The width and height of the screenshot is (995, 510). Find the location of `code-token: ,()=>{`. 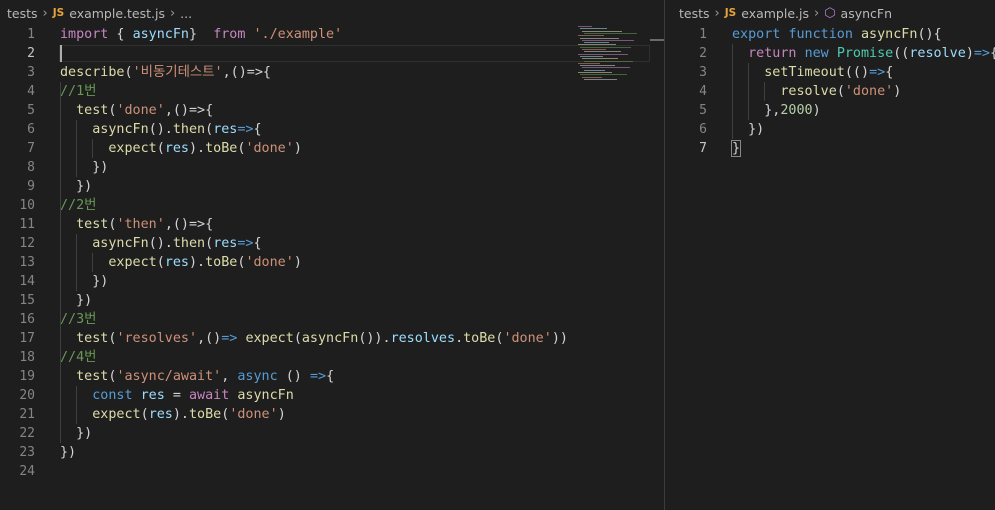

code-token: ,()=>{ is located at coordinates (189, 110).